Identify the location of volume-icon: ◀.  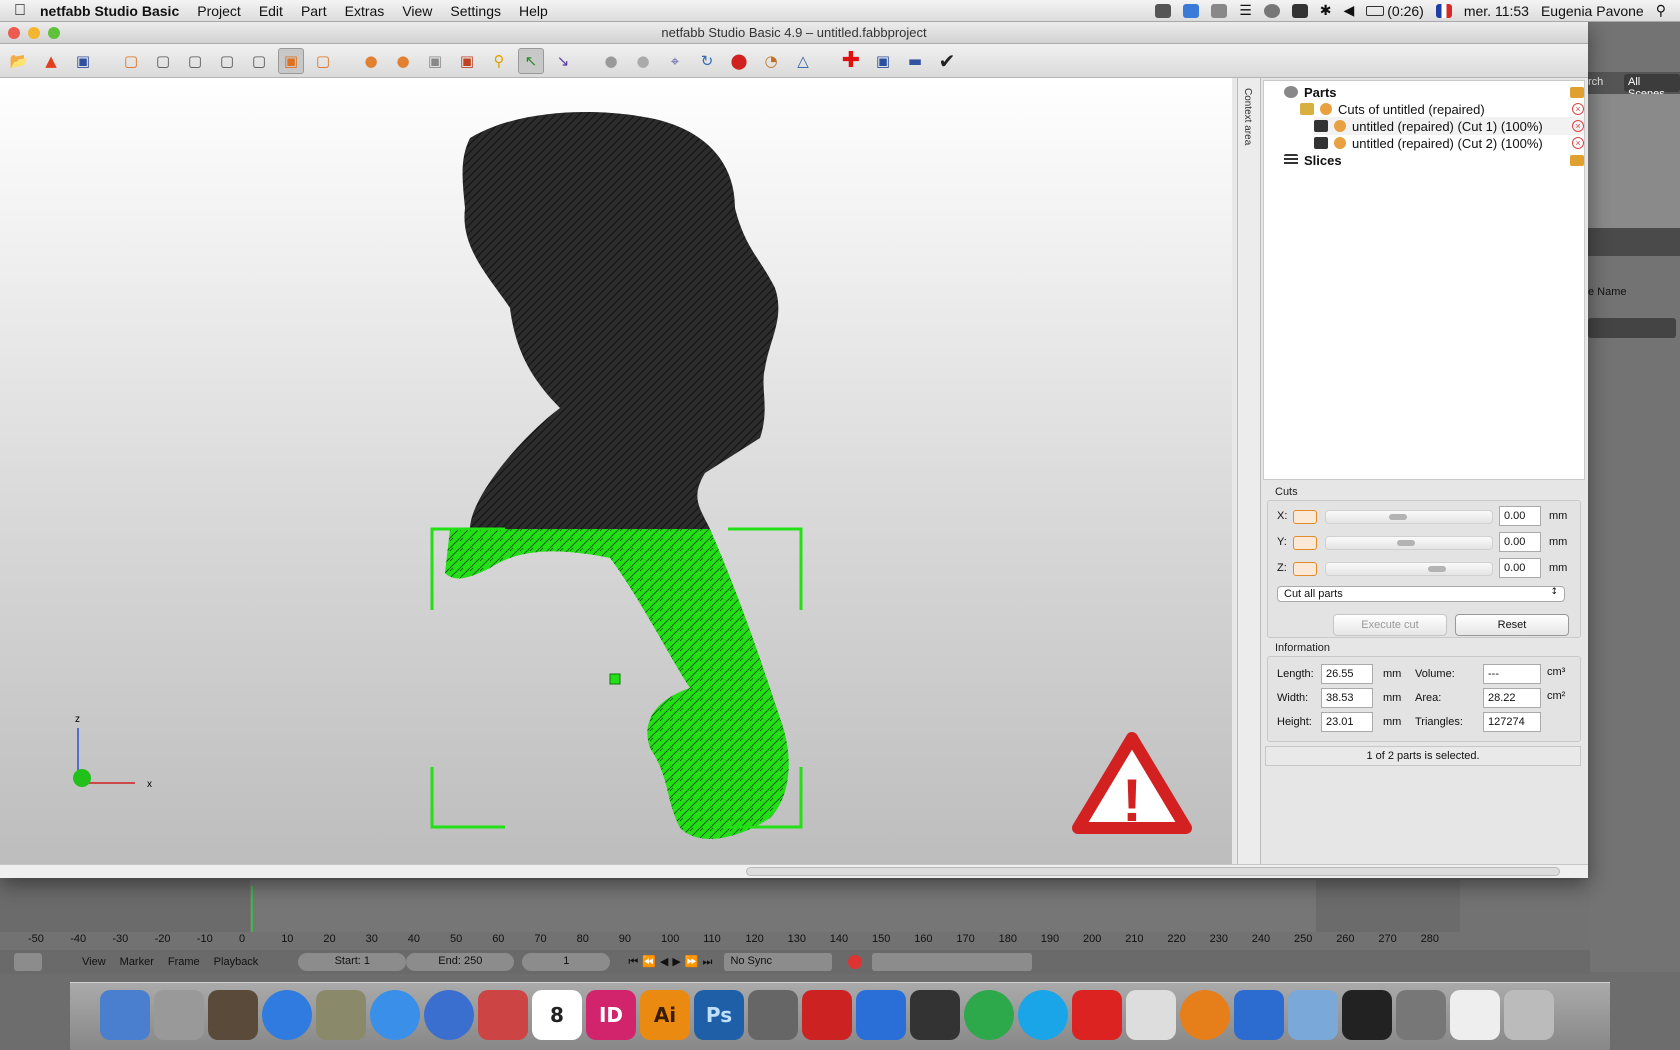
(1348, 11).